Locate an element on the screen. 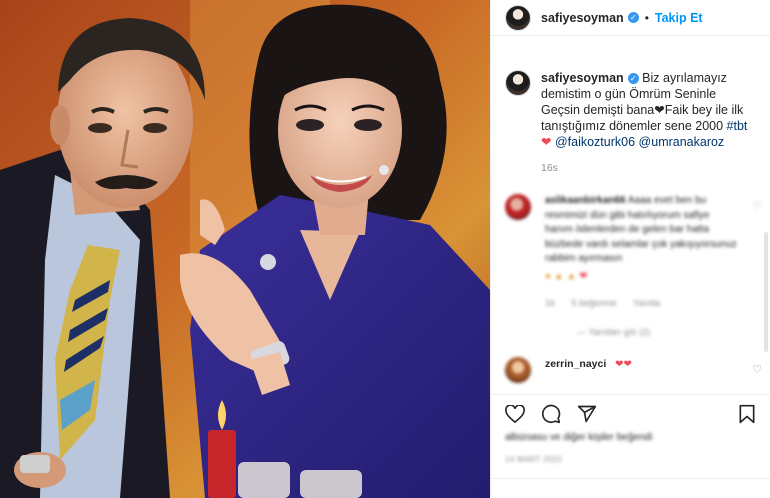  heart-icon is located at coordinates (515, 414).